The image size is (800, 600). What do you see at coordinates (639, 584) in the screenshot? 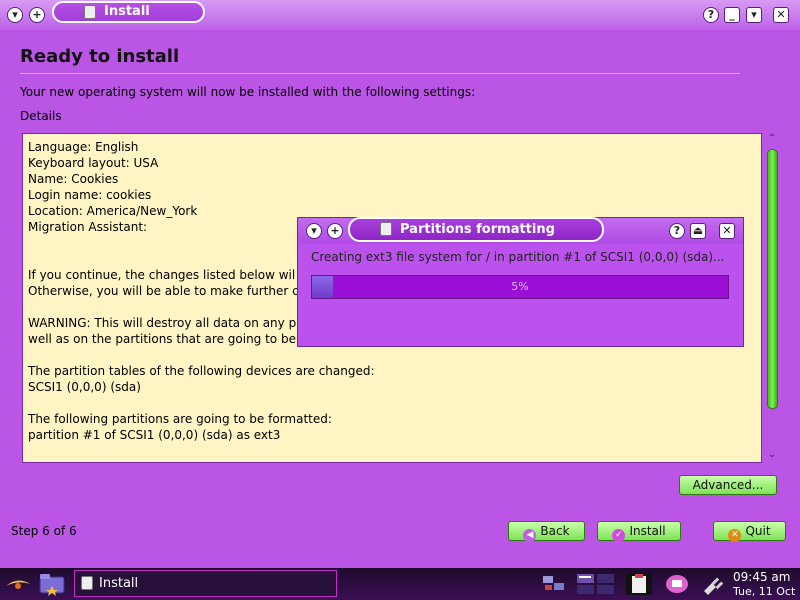
I see `clipboard-icon` at bounding box center [639, 584].